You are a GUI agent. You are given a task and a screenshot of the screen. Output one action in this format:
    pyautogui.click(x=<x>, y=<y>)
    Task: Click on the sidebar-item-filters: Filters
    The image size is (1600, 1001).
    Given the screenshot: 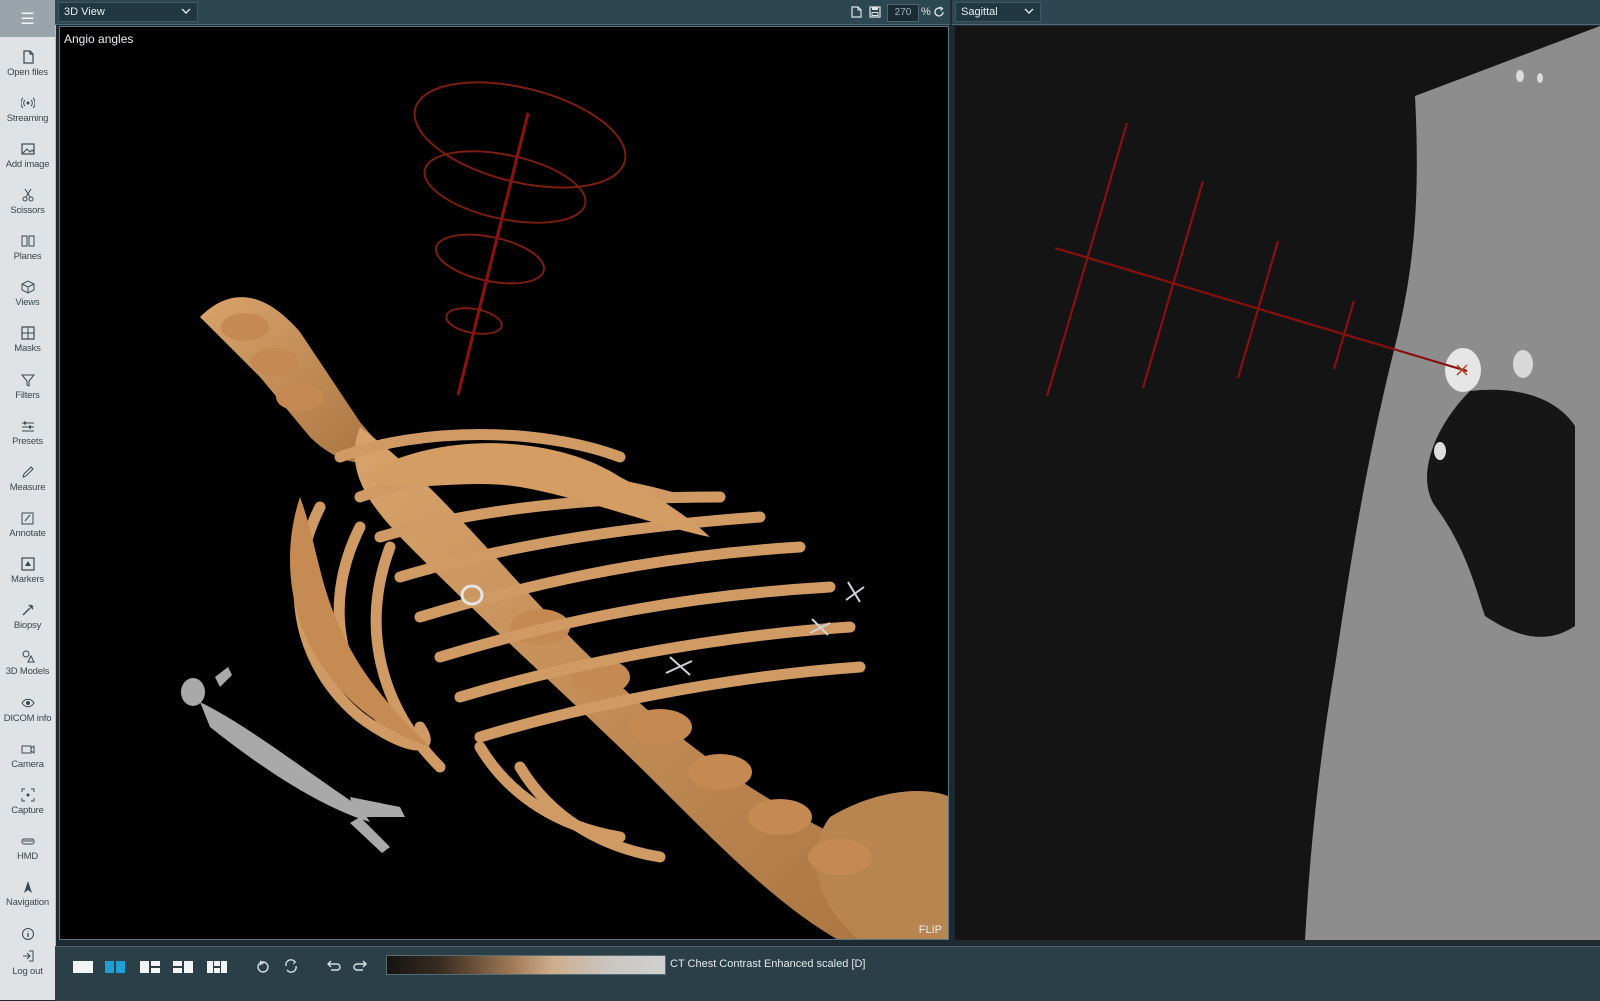 What is the action you would take?
    pyautogui.click(x=27, y=389)
    